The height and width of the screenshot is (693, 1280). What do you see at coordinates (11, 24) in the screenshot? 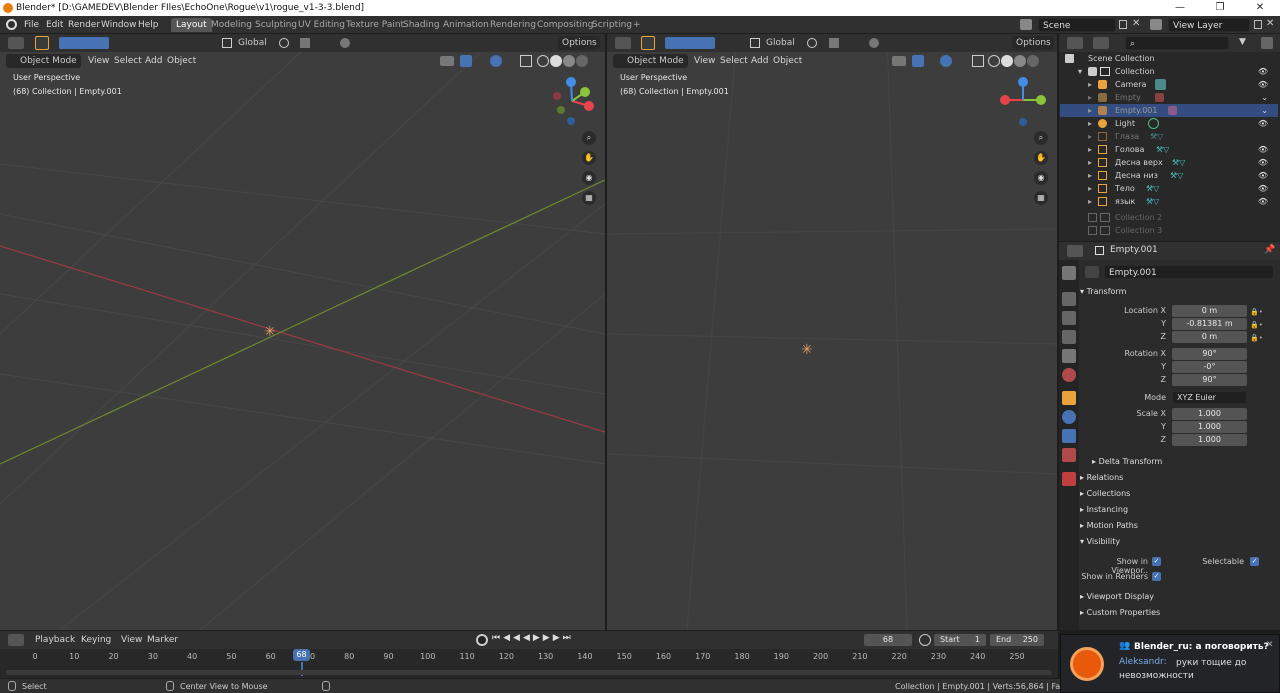
I see `blender-menu-icon` at bounding box center [11, 24].